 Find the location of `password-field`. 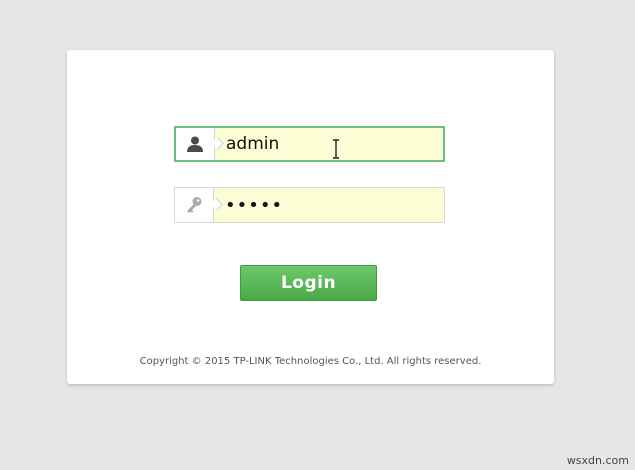

password-field is located at coordinates (309, 205).